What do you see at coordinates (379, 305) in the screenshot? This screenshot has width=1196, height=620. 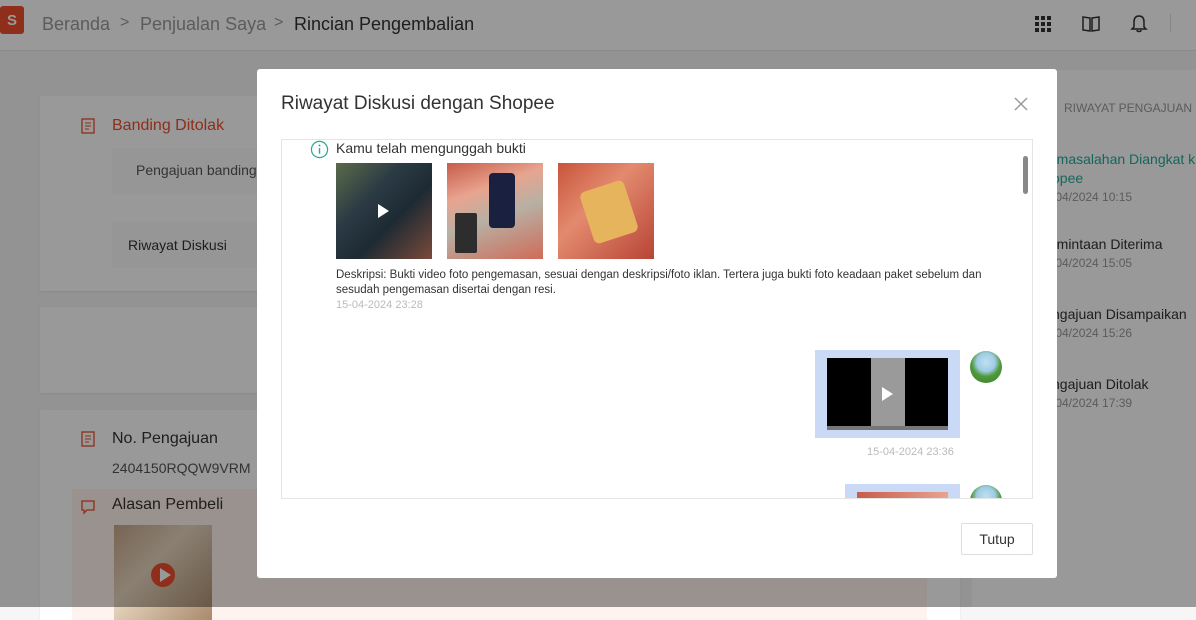 I see `message-timestamp: 15-04-2024 23:28` at bounding box center [379, 305].